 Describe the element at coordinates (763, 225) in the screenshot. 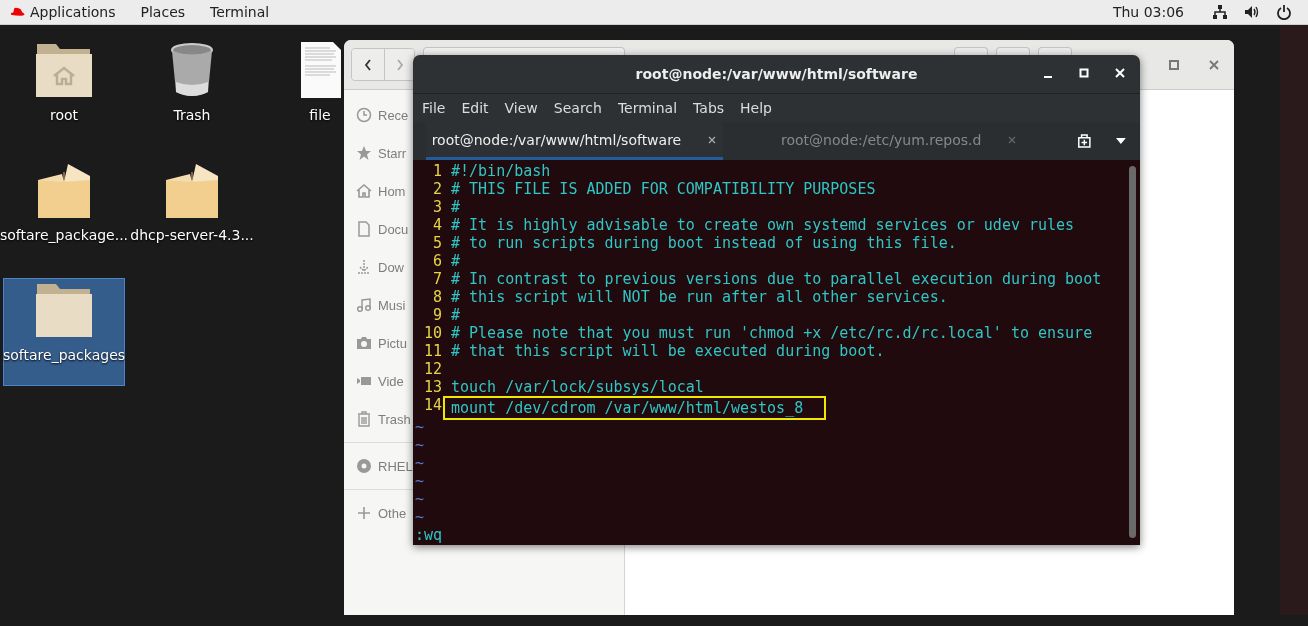

I see `code-line: # It is highly advisable to create own systemd services or udev rules` at that location.